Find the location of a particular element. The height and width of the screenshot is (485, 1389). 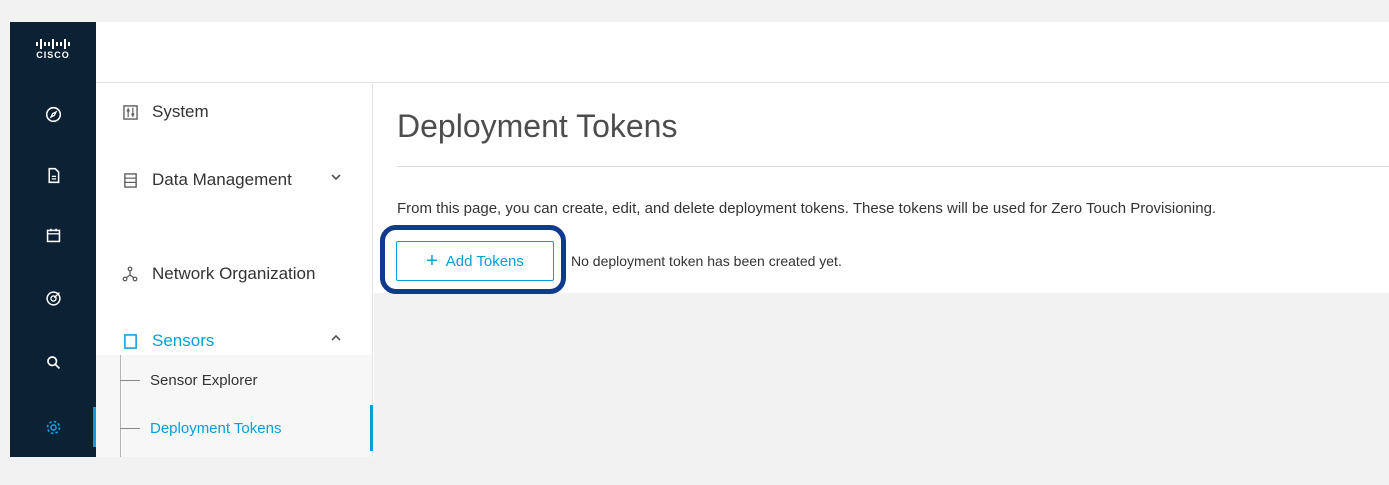

rail-item-settings is located at coordinates (53, 427).